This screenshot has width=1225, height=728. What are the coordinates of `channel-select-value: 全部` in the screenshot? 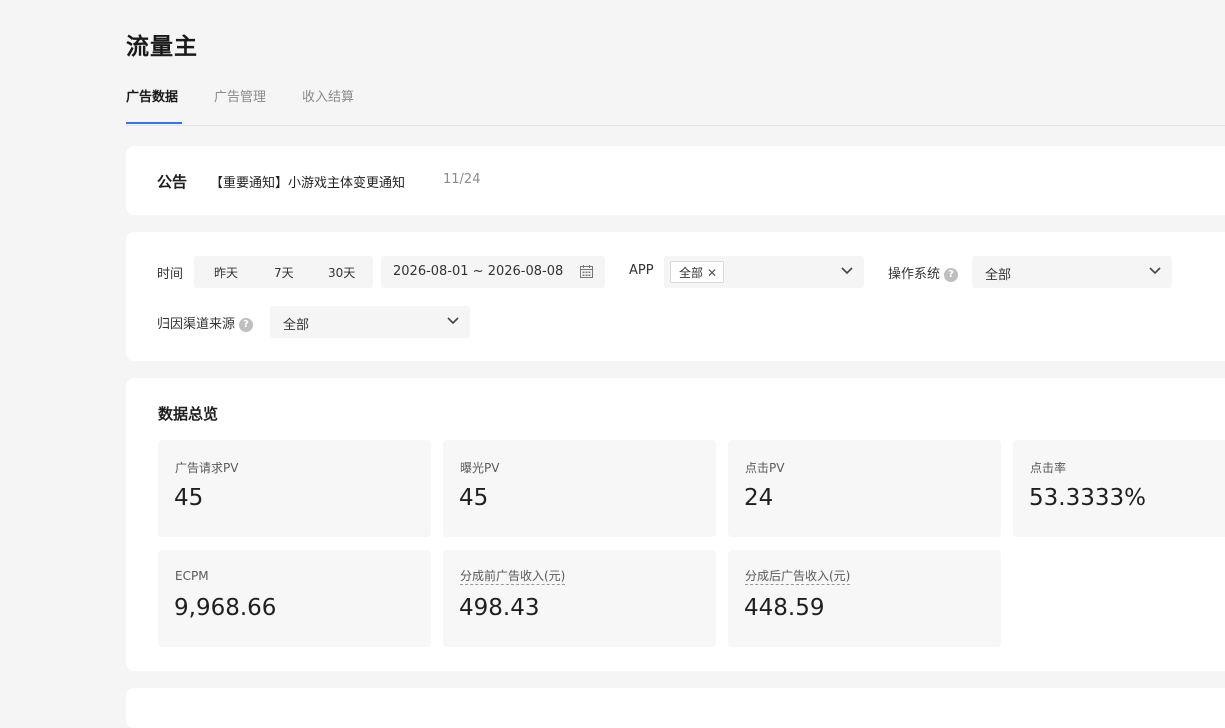 It's located at (296, 325).